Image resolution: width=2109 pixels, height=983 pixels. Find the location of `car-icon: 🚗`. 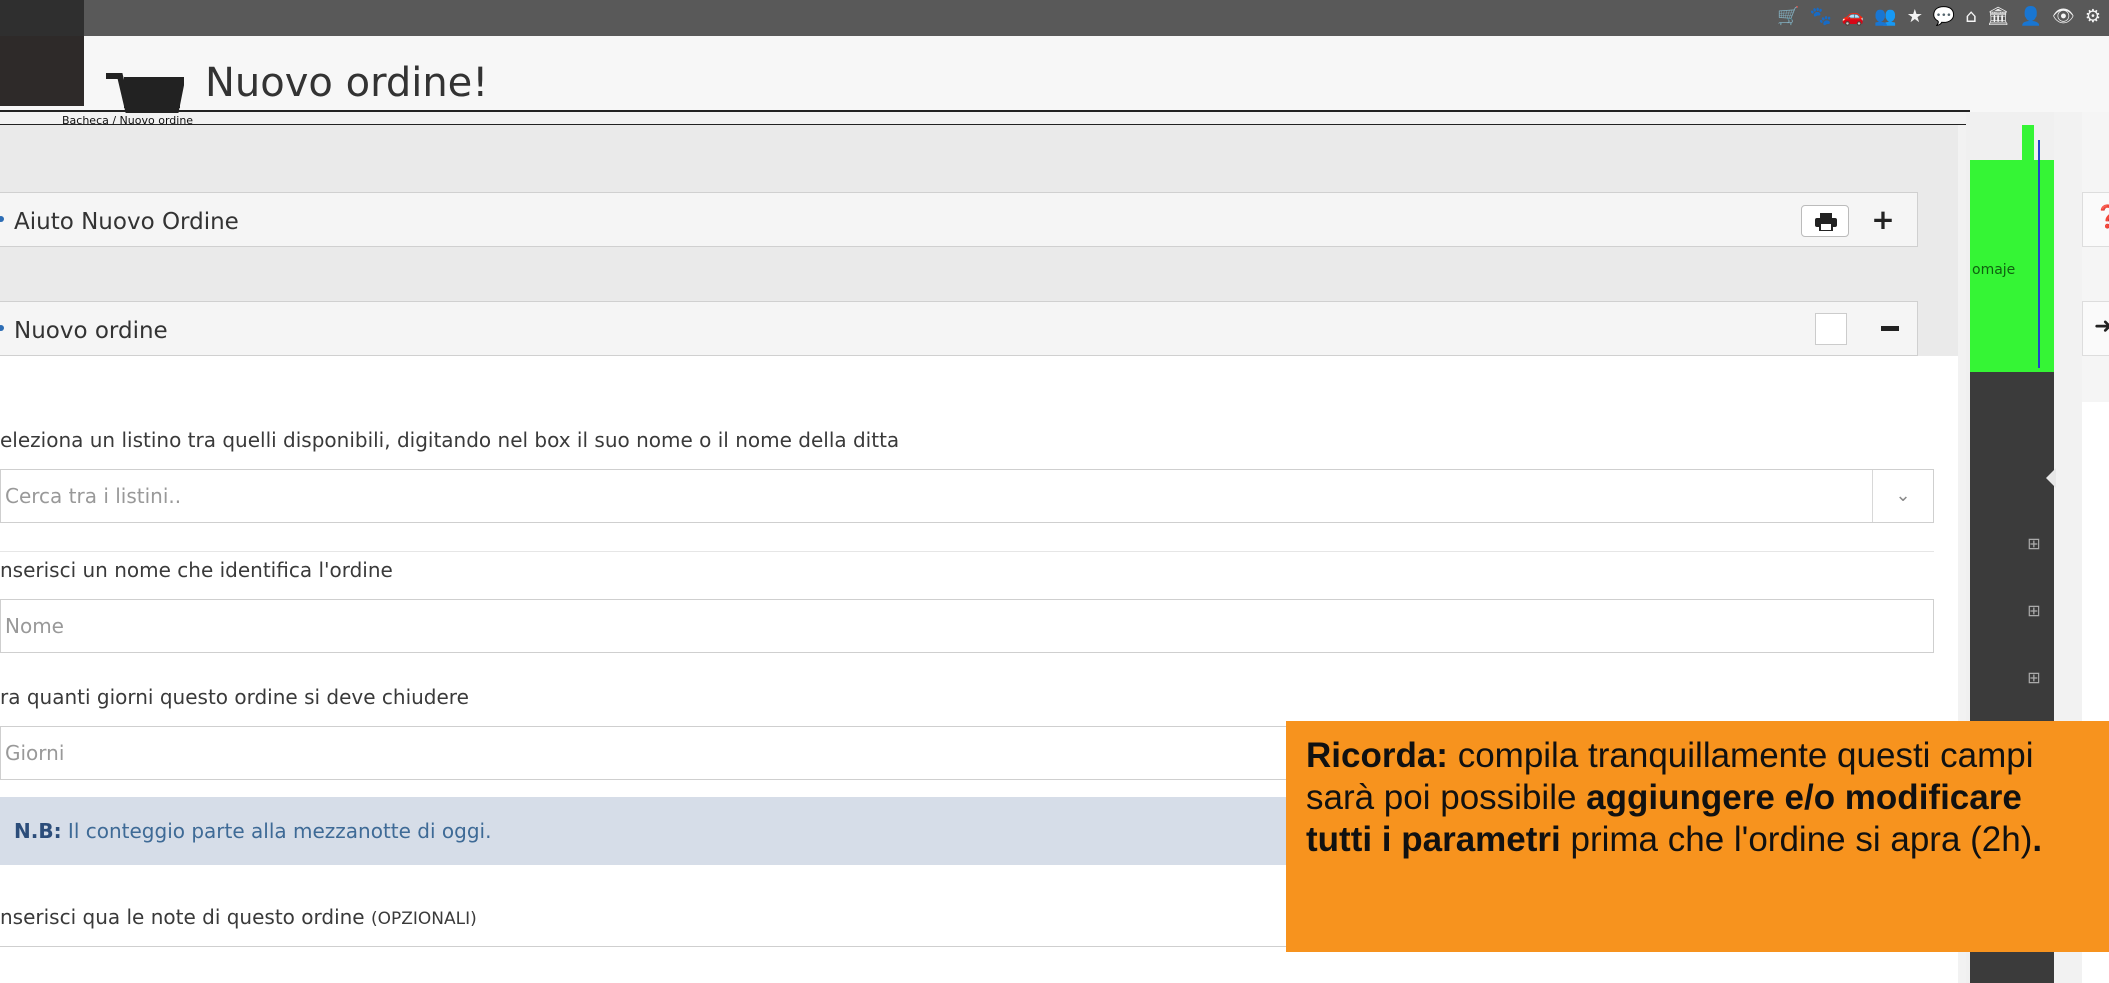

car-icon: 🚗 is located at coordinates (1853, 17).